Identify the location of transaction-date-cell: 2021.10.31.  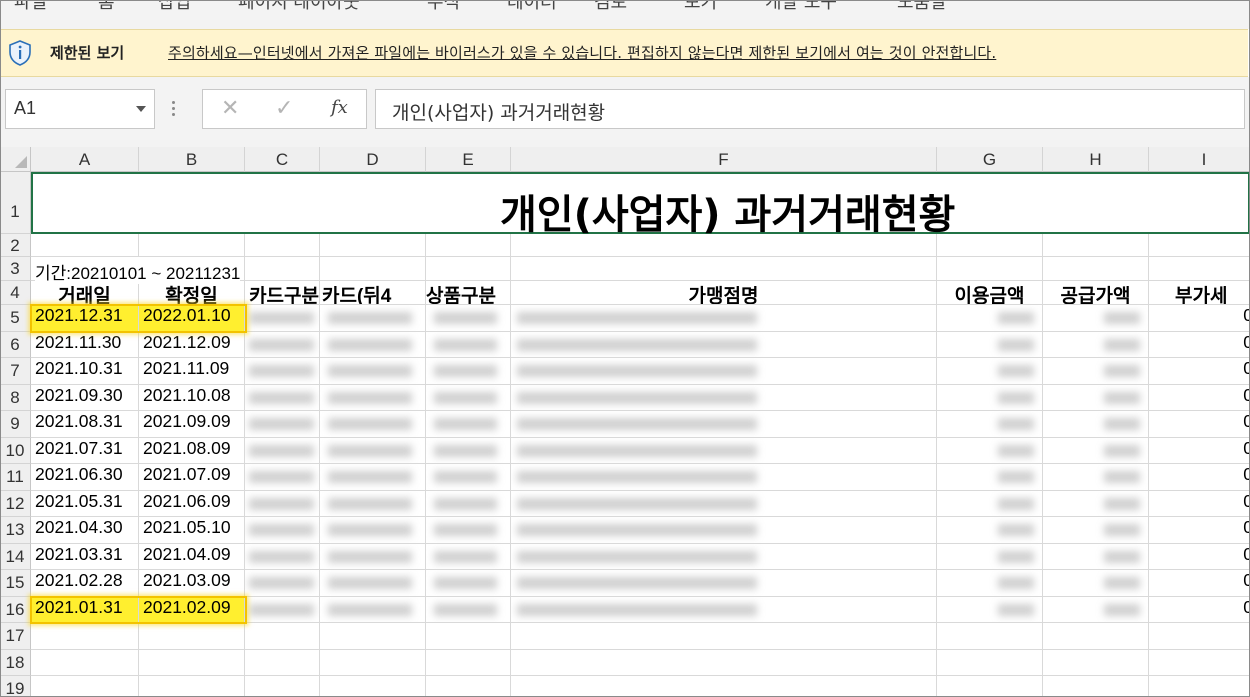
(85, 371).